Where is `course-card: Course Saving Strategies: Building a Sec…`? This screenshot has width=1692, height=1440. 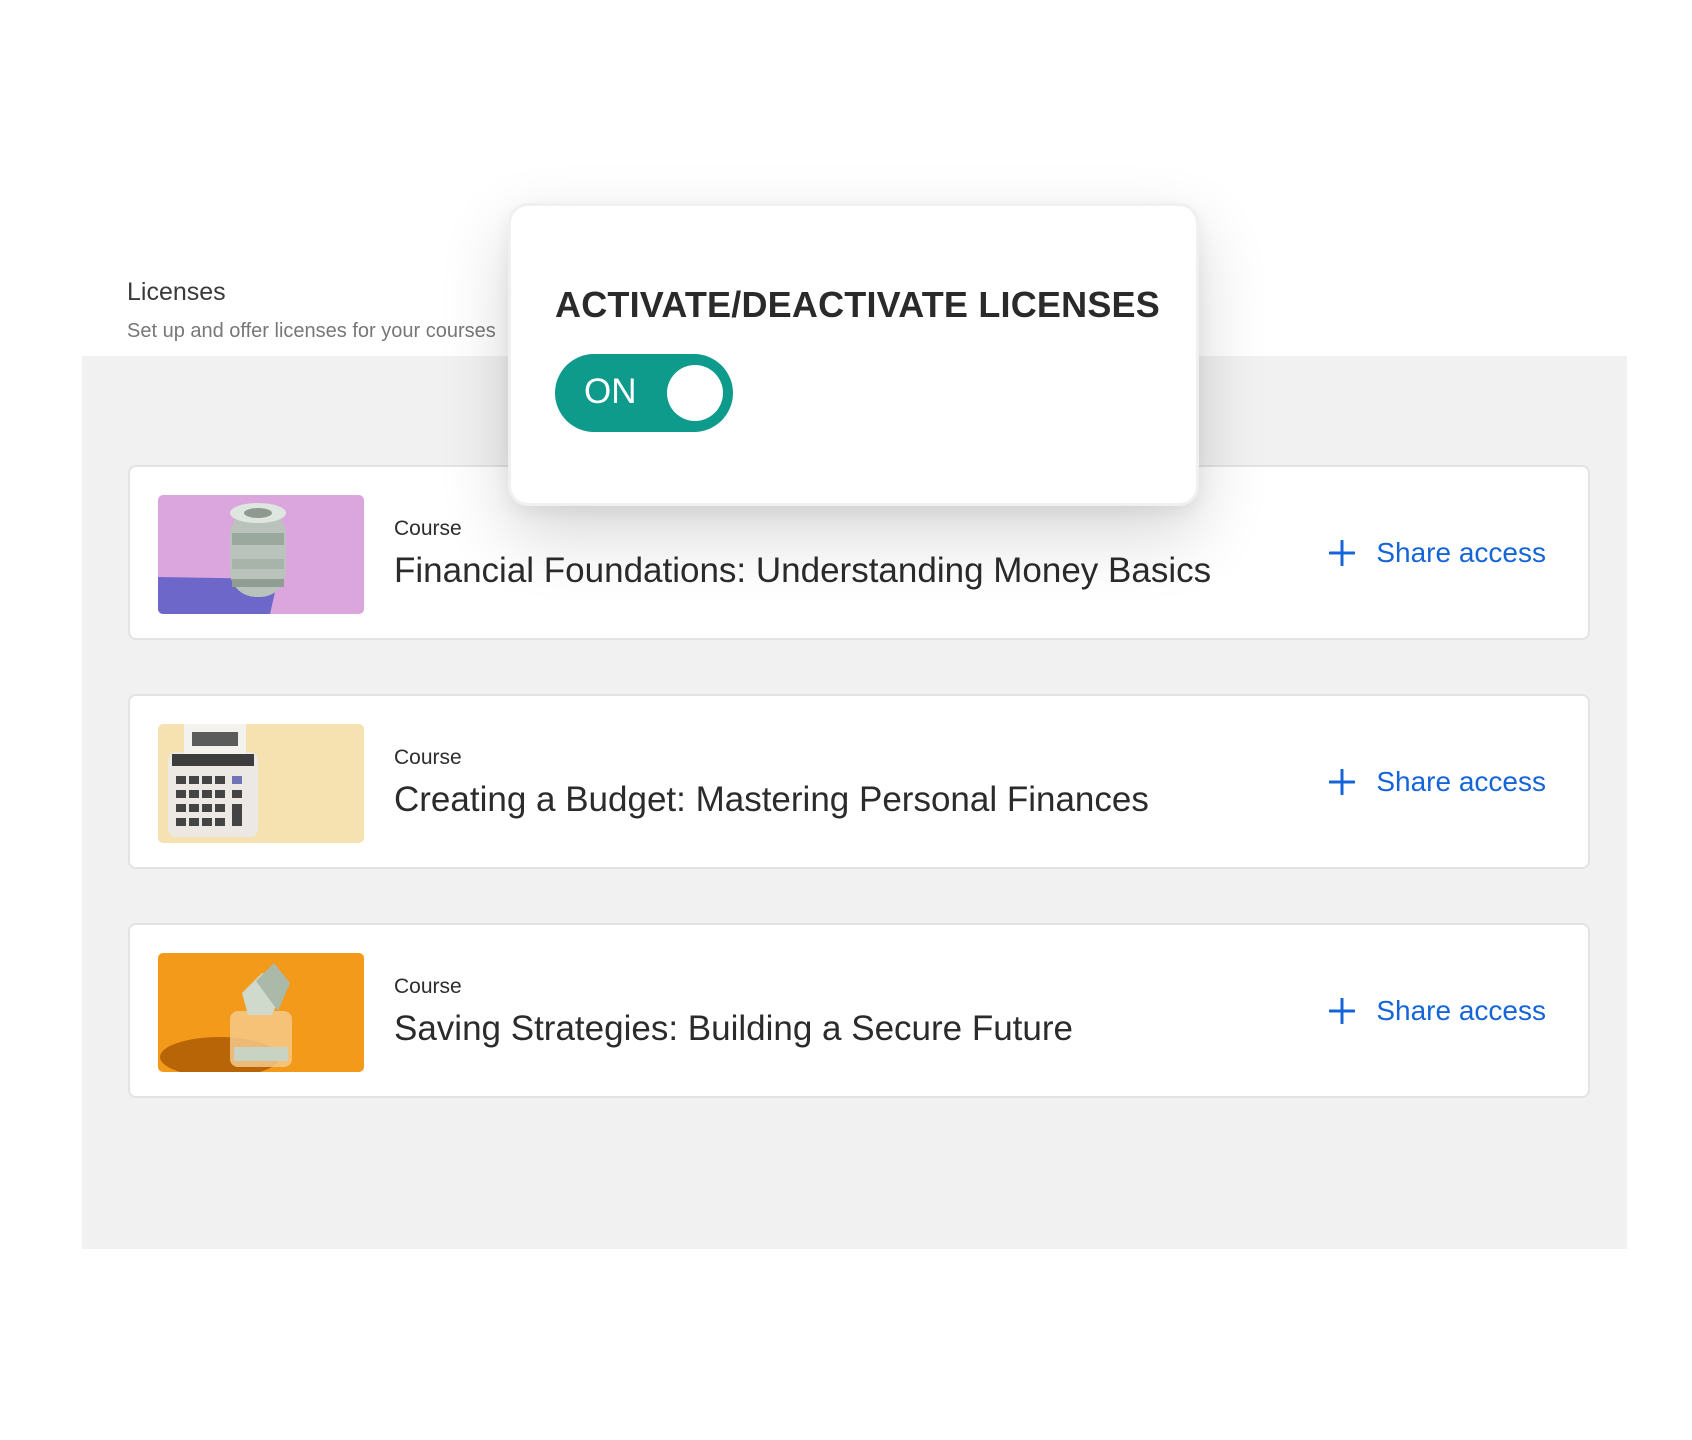
course-card: Course Saving Strategies: Building a Sec… is located at coordinates (859, 1010).